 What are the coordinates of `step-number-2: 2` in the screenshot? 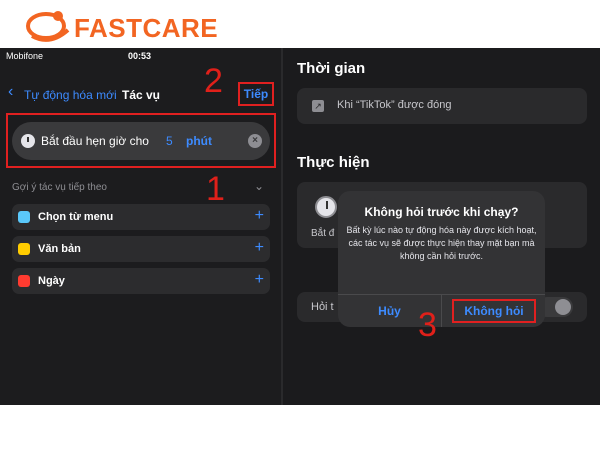 It's located at (213, 81).